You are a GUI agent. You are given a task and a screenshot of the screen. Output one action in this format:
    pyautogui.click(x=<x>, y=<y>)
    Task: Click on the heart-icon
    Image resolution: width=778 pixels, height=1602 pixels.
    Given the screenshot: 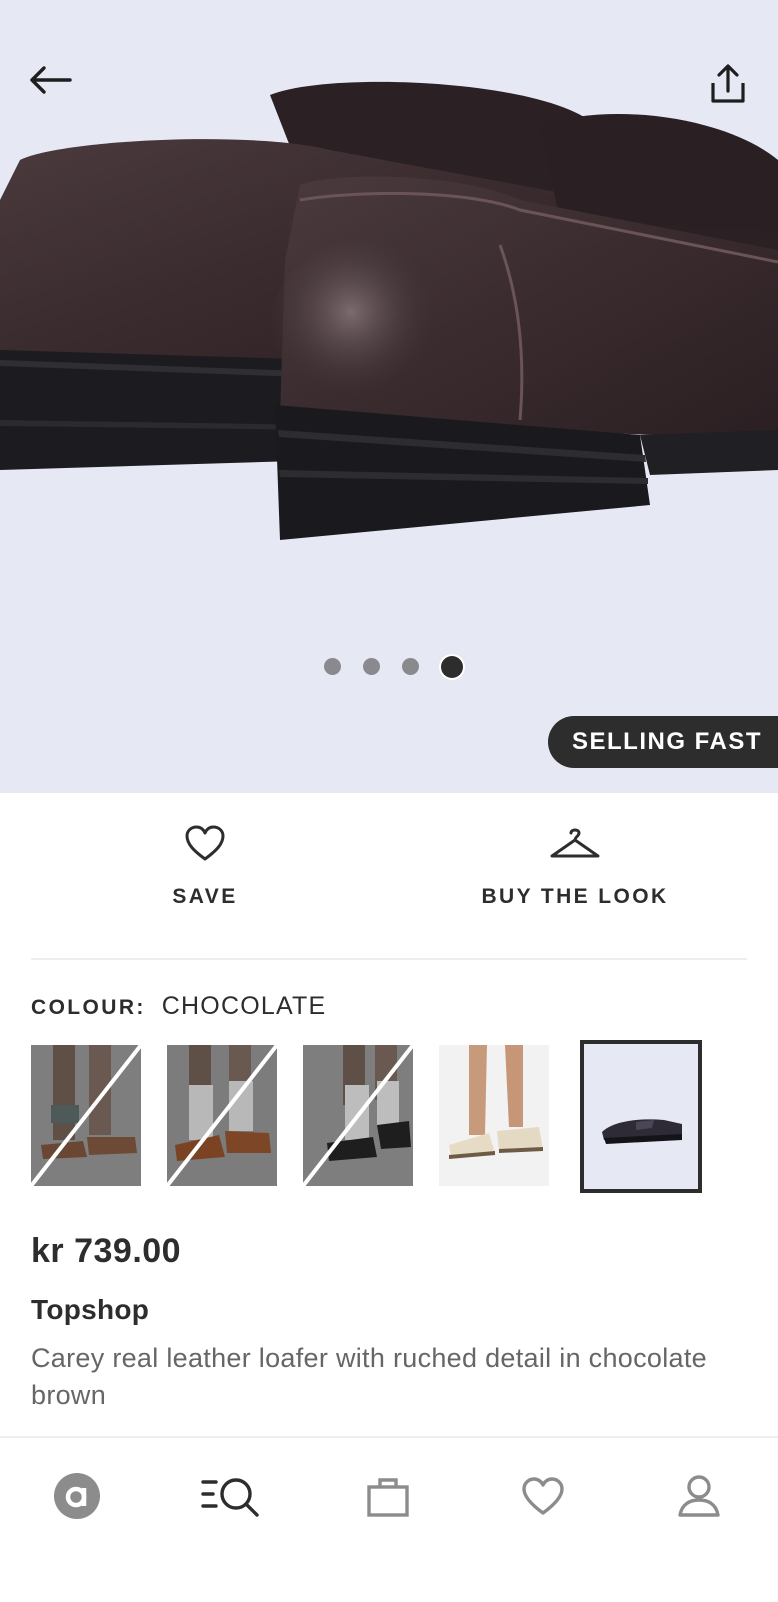 What is the action you would take?
    pyautogui.click(x=205, y=843)
    